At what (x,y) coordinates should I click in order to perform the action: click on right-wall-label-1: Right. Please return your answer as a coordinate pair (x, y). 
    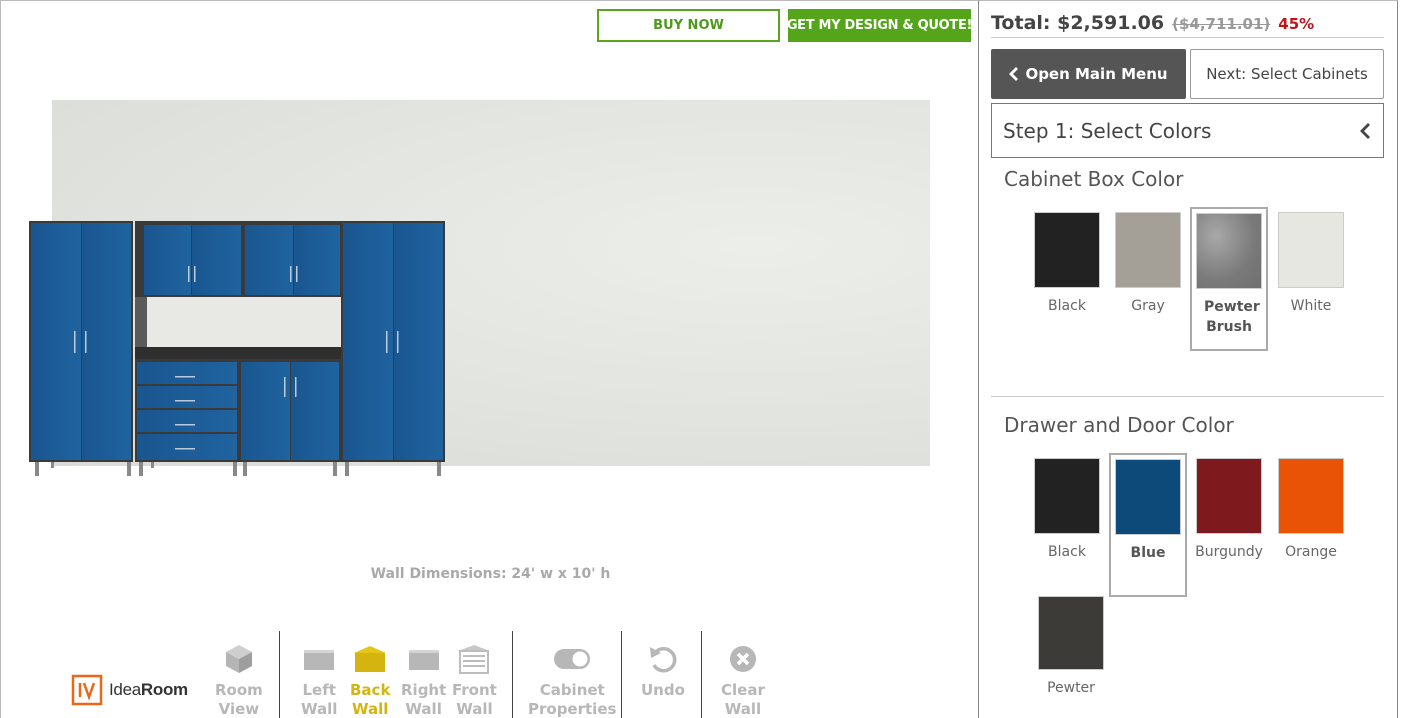
    Looking at the image, I should click on (424, 690).